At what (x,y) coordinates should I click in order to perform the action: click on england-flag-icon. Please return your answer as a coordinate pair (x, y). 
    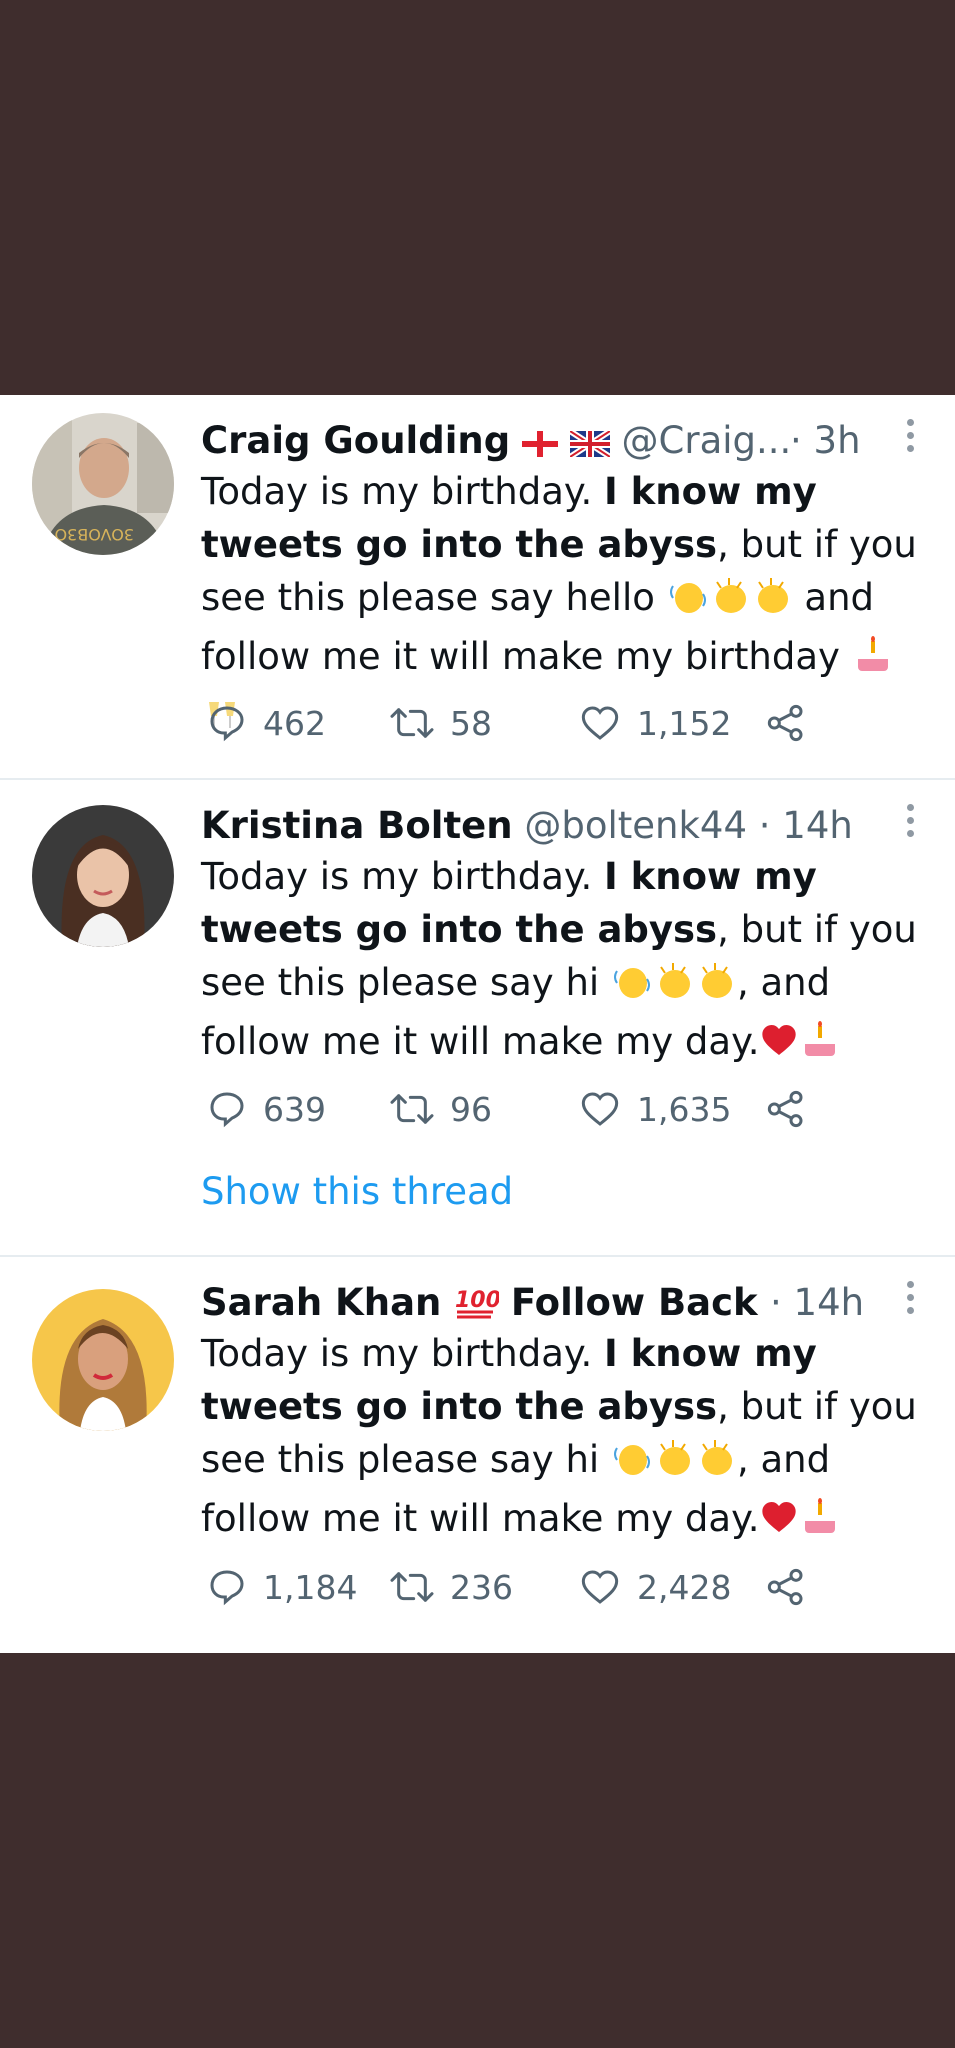
    Looking at the image, I should click on (540, 445).